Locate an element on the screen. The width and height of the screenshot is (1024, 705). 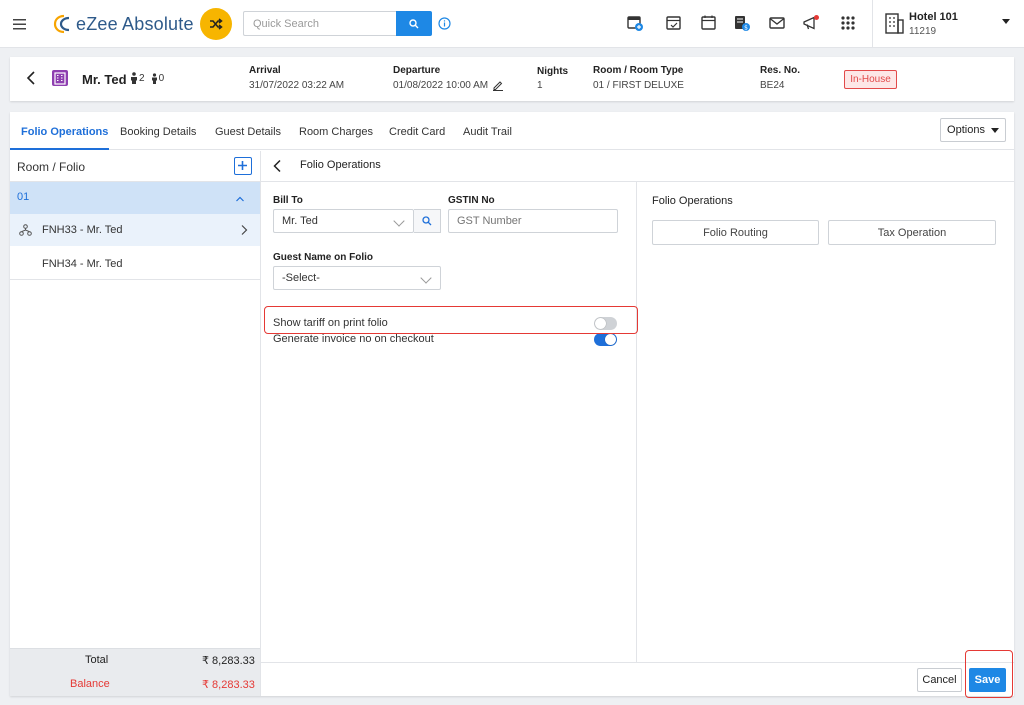
status-badge: In-House is located at coordinates (870, 79).